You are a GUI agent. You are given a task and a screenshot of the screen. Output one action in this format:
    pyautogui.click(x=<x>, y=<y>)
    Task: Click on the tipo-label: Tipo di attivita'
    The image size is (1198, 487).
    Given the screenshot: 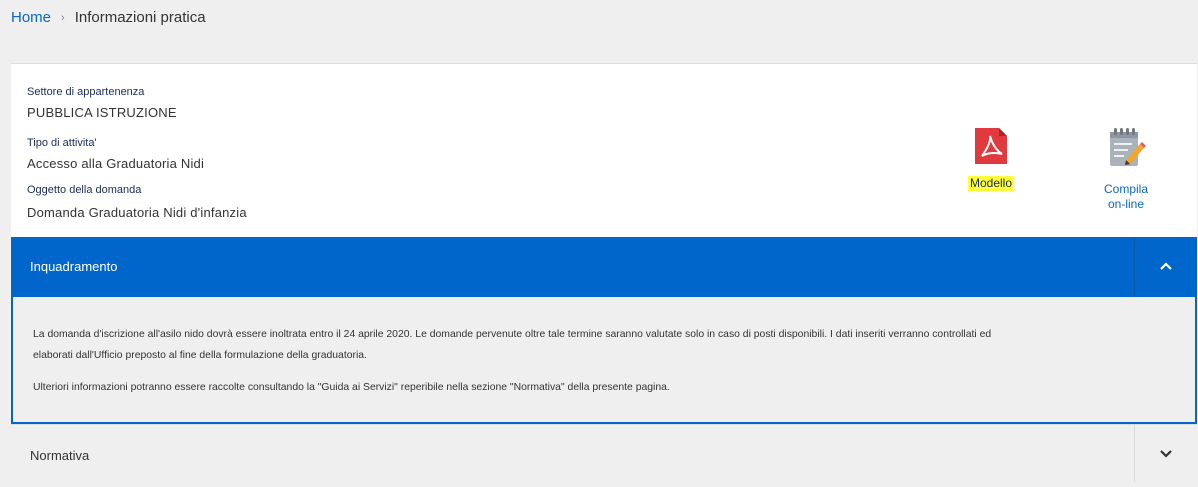 What is the action you would take?
    pyautogui.click(x=62, y=143)
    